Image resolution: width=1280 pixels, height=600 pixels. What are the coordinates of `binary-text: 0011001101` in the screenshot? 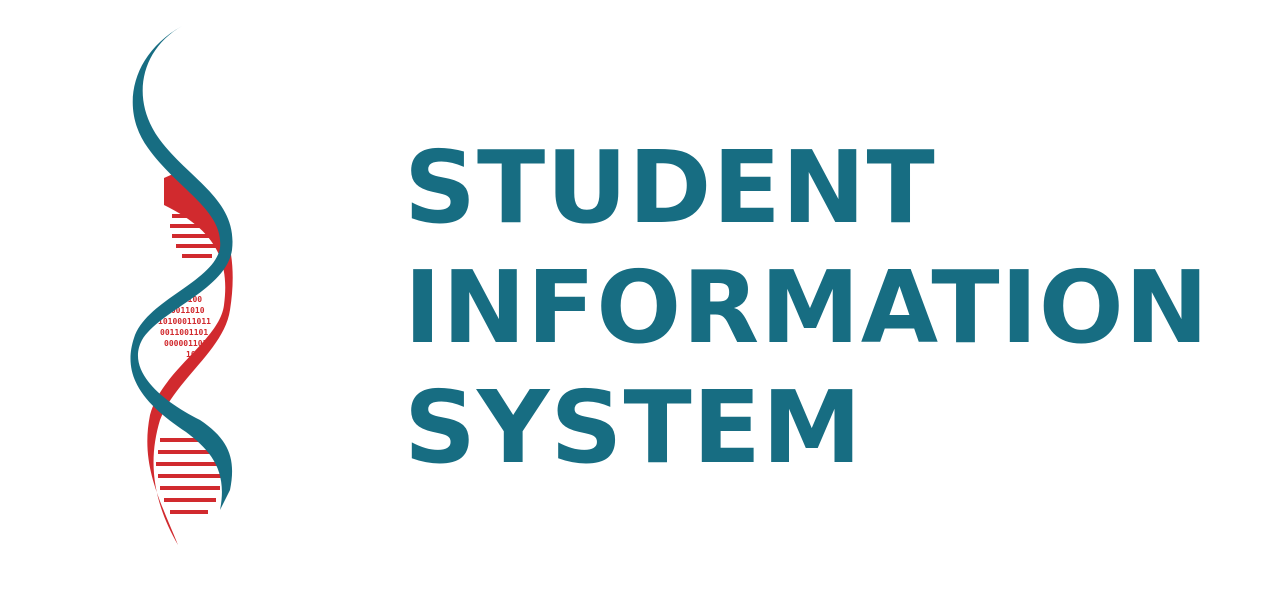 It's located at (184, 332).